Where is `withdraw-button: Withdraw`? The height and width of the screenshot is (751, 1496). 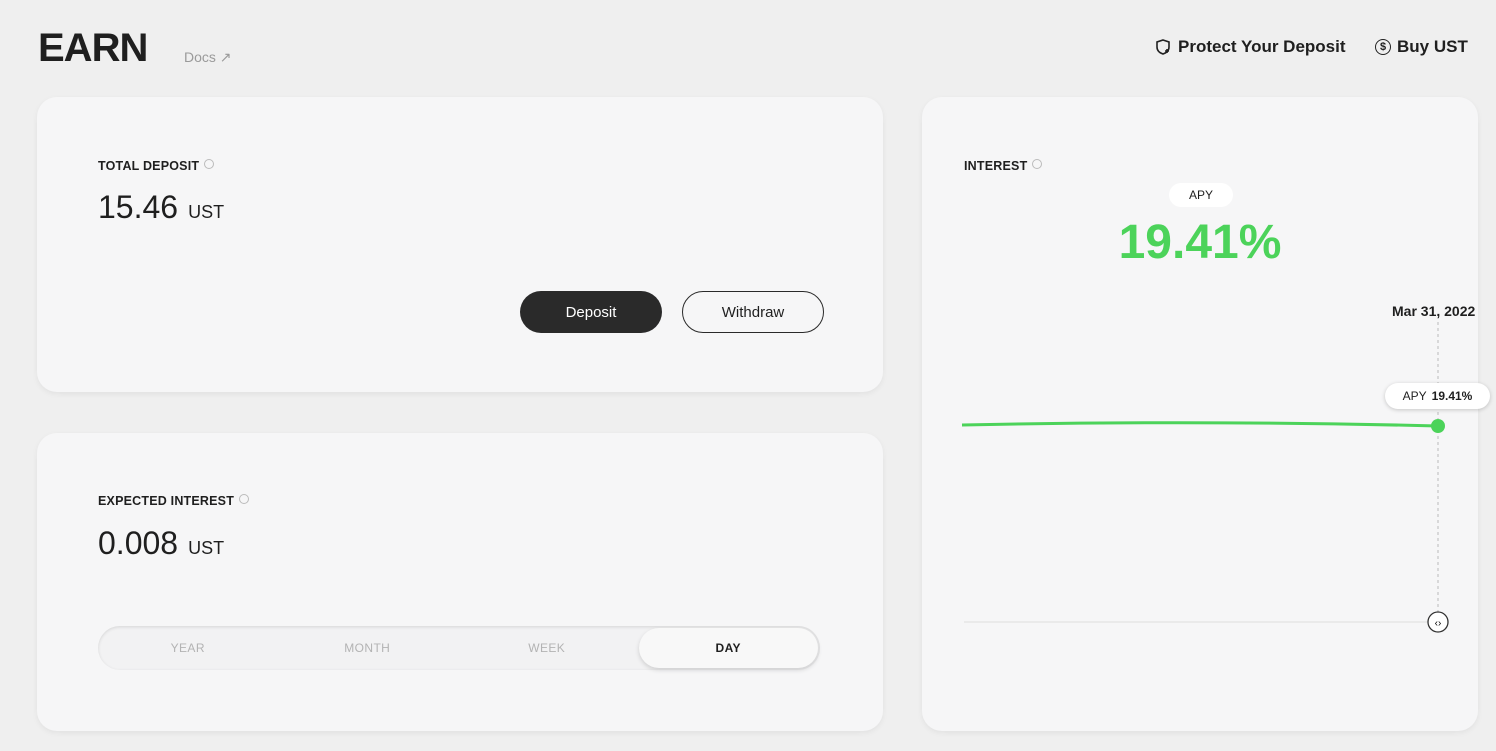
withdraw-button: Withdraw is located at coordinates (753, 312).